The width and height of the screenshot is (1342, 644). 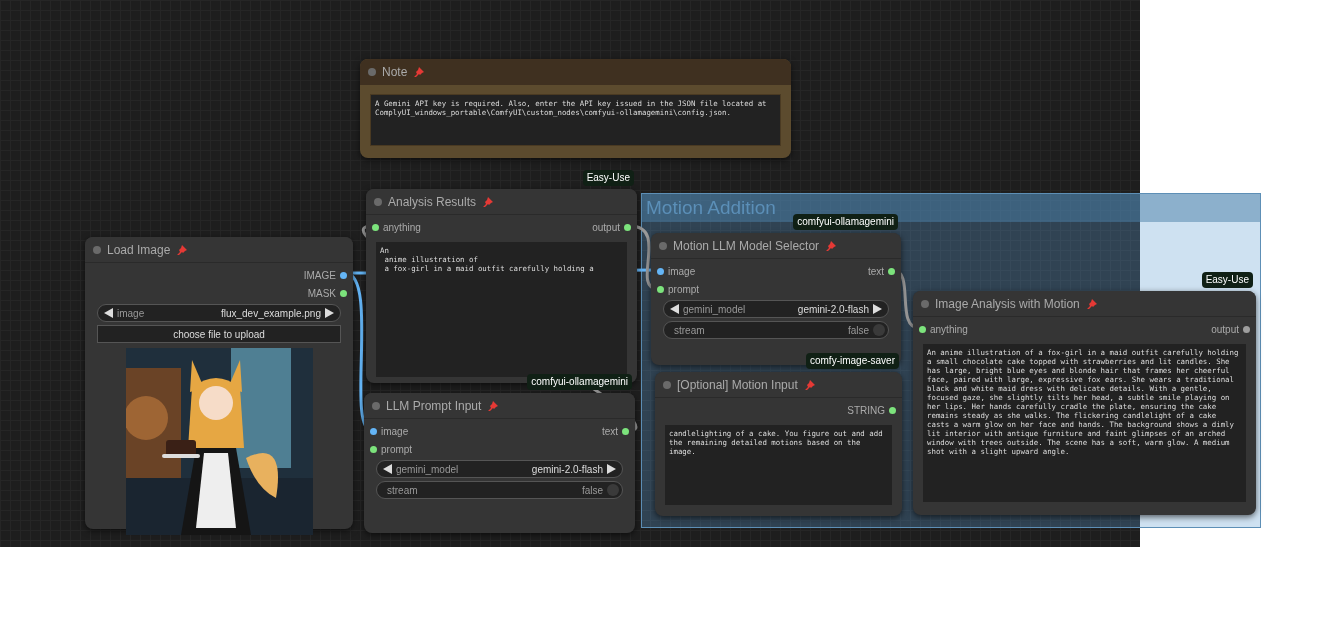 What do you see at coordinates (1007, 304) in the screenshot?
I see `node-title: Image Analysis with Motion` at bounding box center [1007, 304].